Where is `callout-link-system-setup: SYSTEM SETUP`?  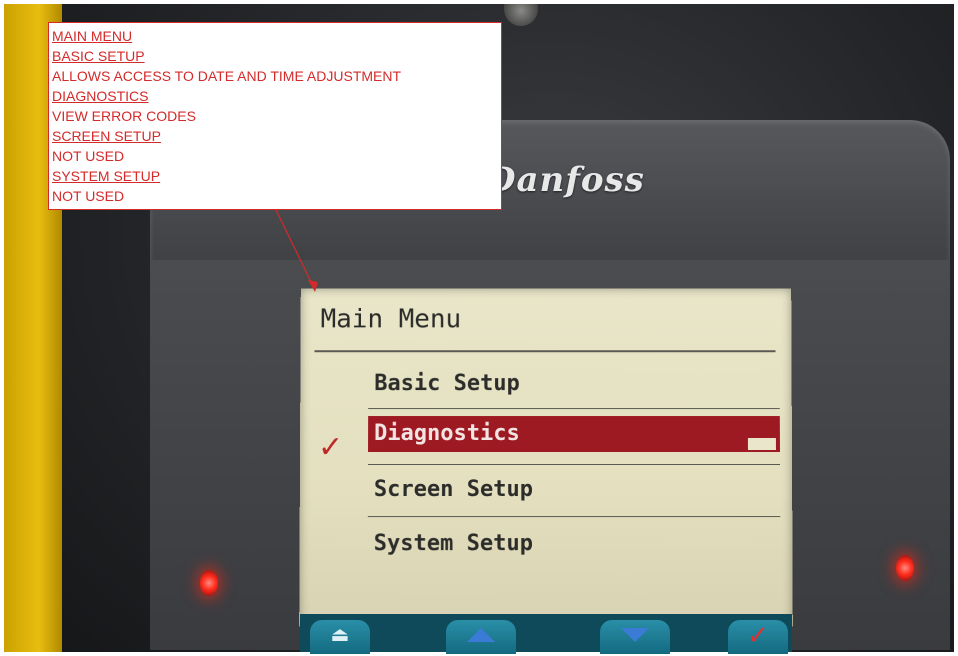 callout-link-system-setup: SYSTEM SETUP is located at coordinates (275, 176).